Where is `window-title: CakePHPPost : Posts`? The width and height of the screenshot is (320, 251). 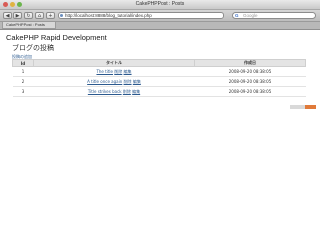 window-title: CakePHPPost : Posts is located at coordinates (160, 4).